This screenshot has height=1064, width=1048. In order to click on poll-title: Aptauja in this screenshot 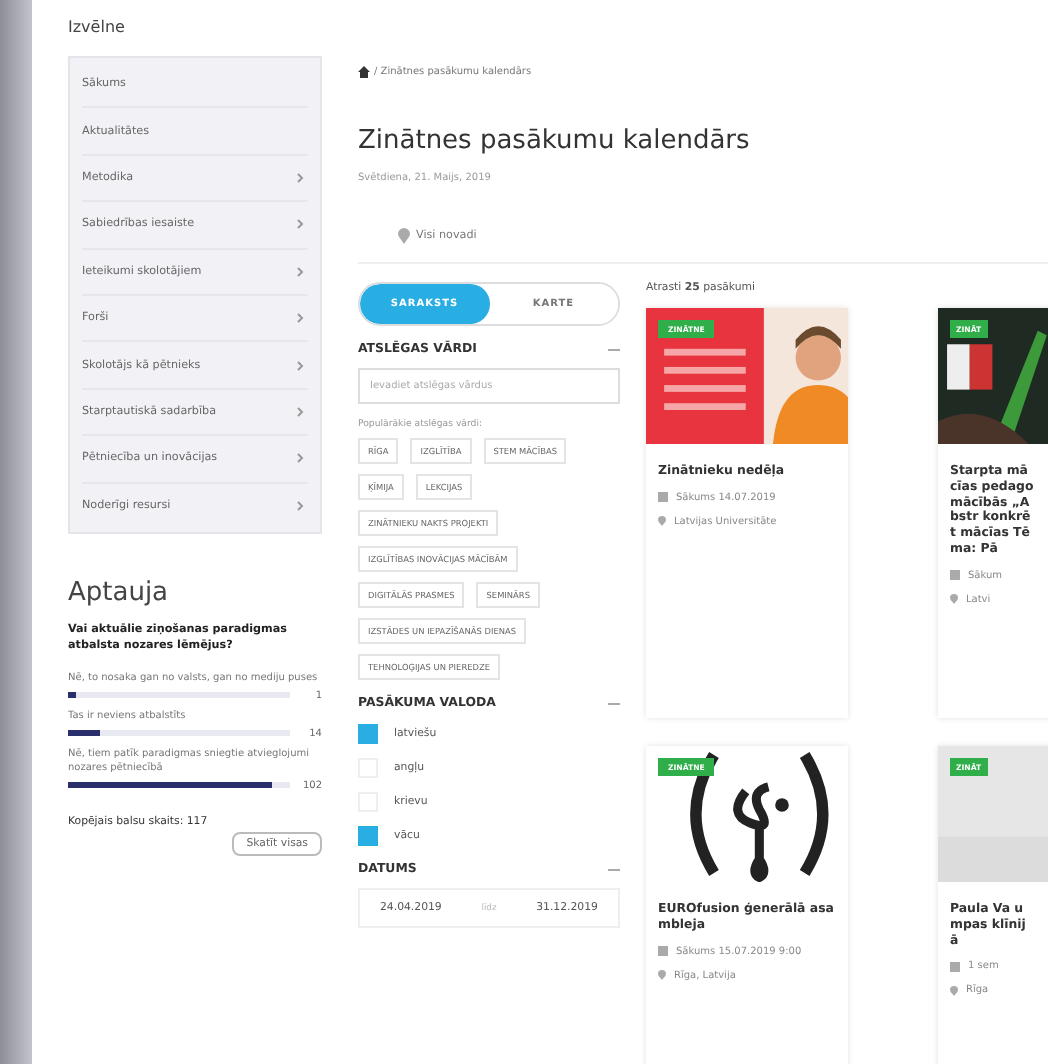, I will do `click(119, 592)`.